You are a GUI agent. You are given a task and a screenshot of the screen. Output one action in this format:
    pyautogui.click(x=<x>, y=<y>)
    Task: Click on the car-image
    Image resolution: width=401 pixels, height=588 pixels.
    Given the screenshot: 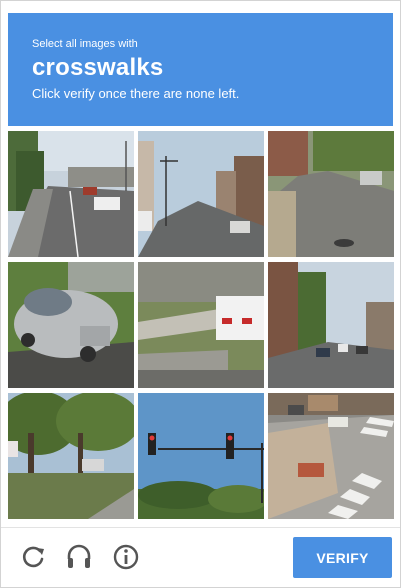 What is the action you would take?
    pyautogui.click(x=71, y=325)
    